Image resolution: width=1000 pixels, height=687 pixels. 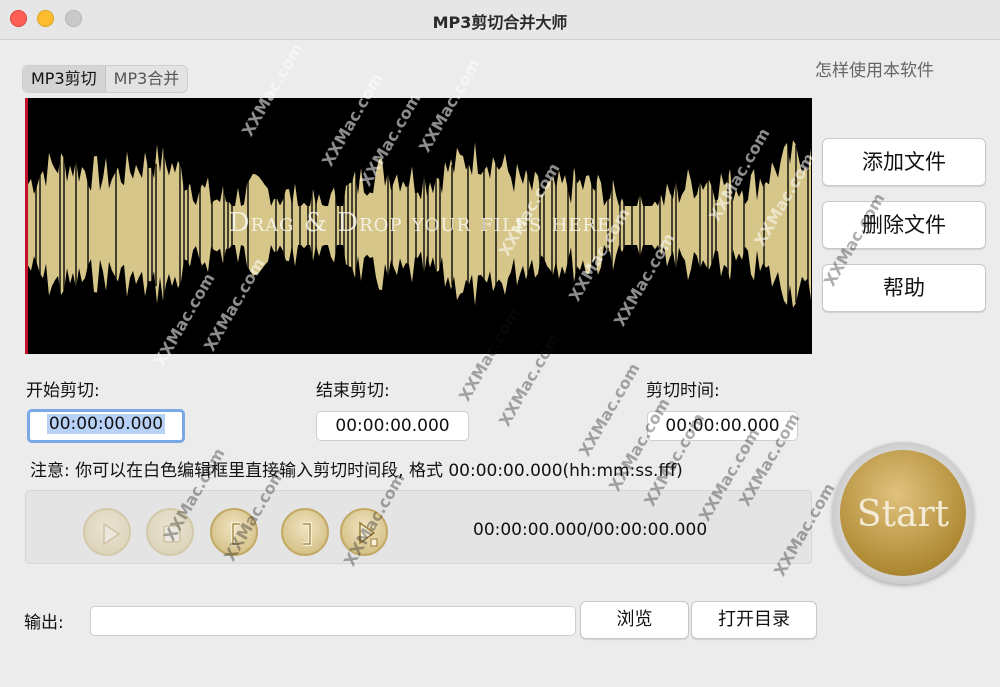 What do you see at coordinates (683, 391) in the screenshot?
I see `cut-duration-label: 剪切时间:` at bounding box center [683, 391].